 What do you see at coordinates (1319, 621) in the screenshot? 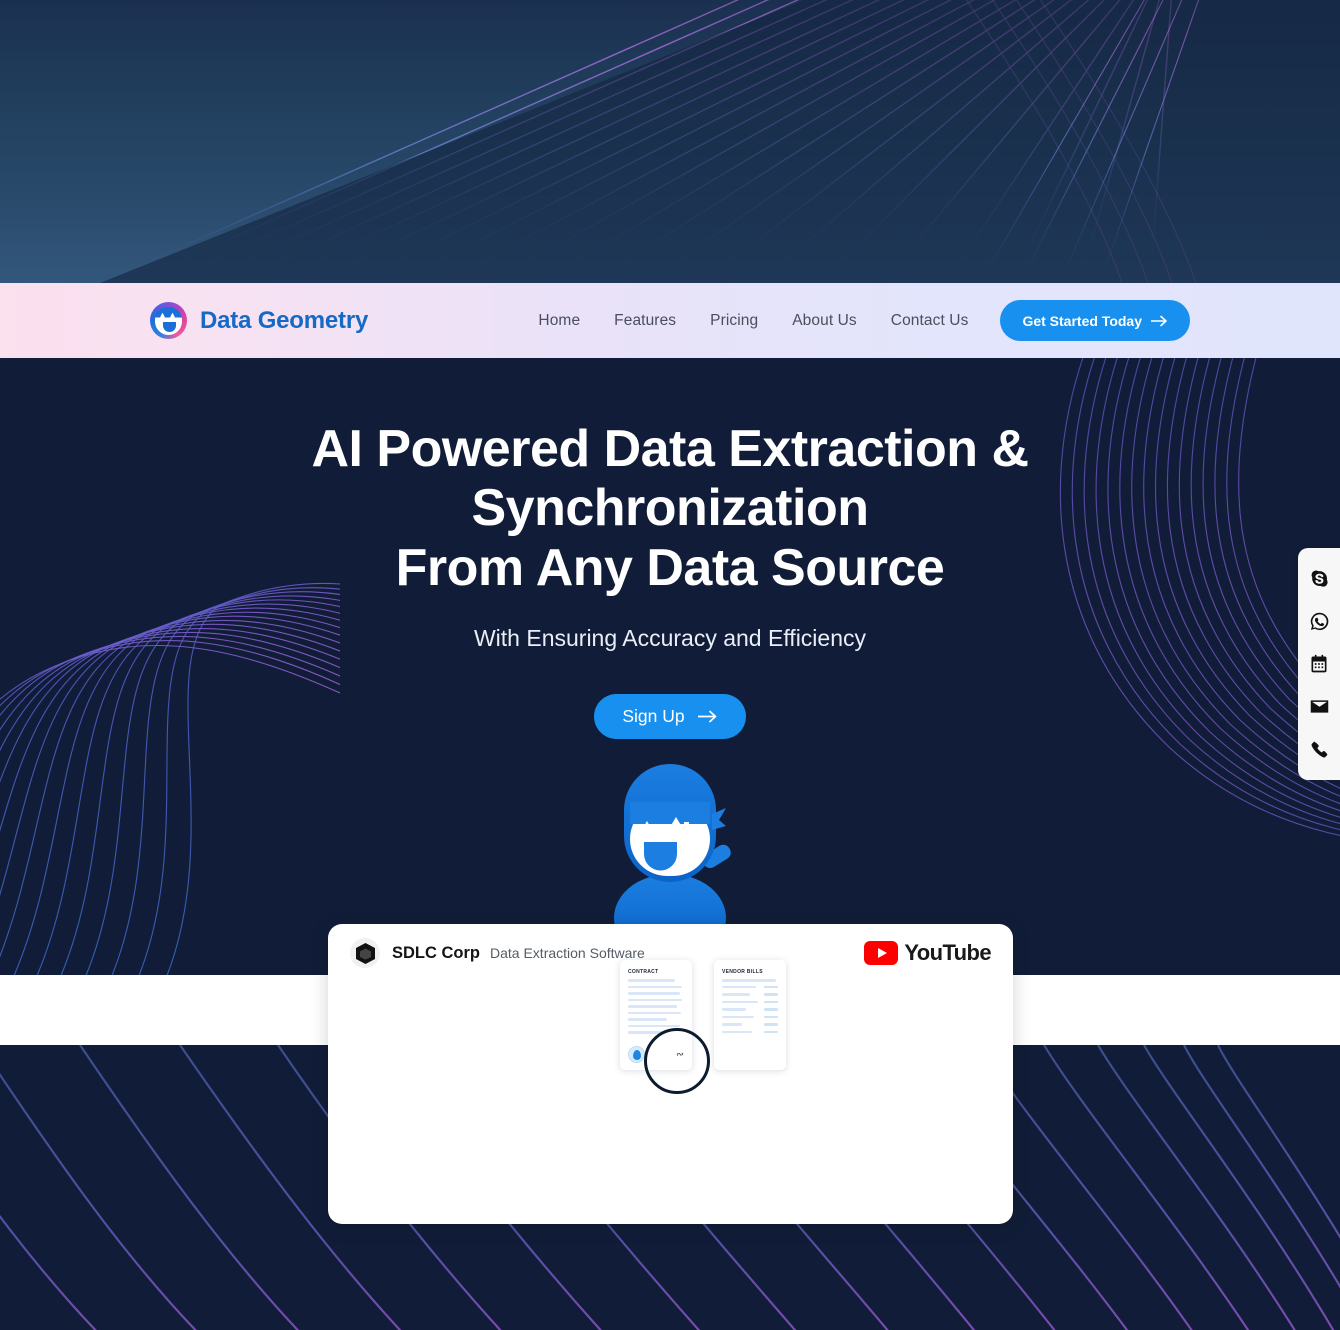
I see `whatsapp-icon` at bounding box center [1319, 621].